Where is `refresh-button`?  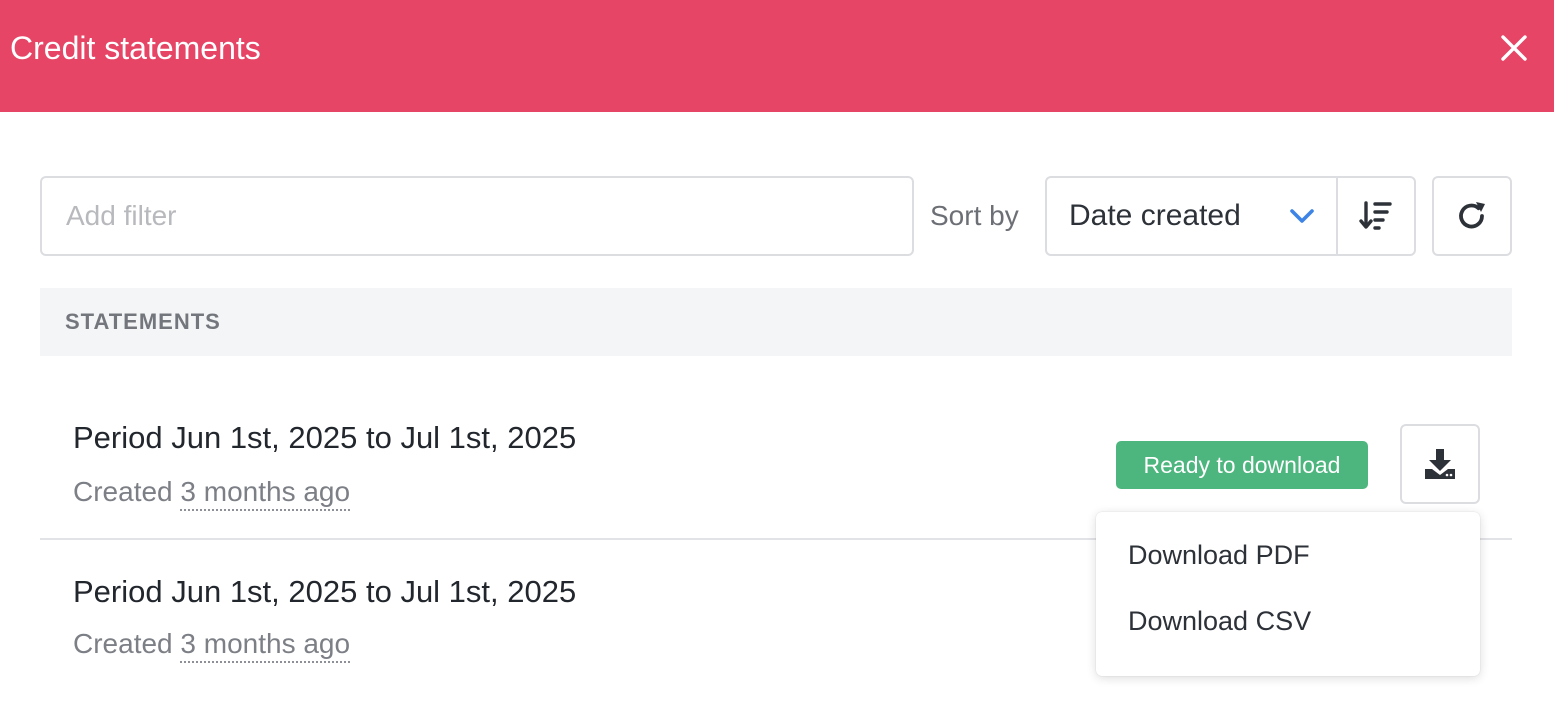
refresh-button is located at coordinates (1472, 216).